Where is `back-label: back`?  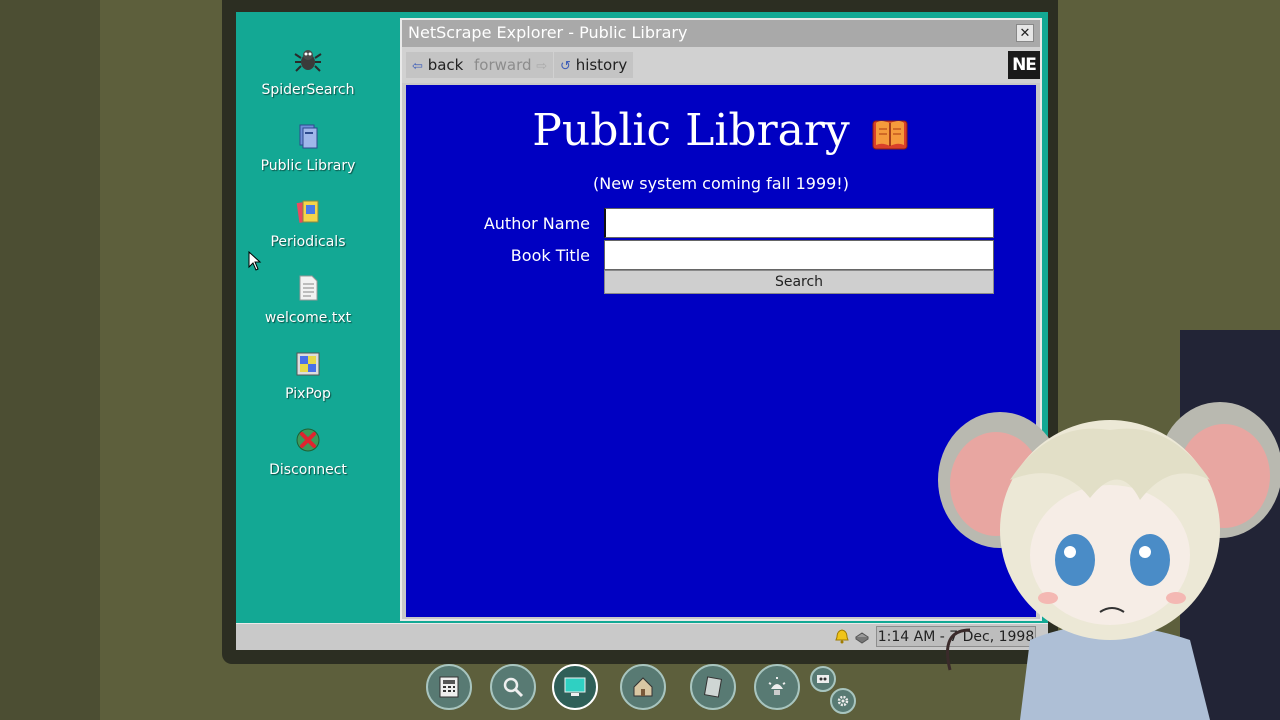
back-label: back is located at coordinates (445, 65).